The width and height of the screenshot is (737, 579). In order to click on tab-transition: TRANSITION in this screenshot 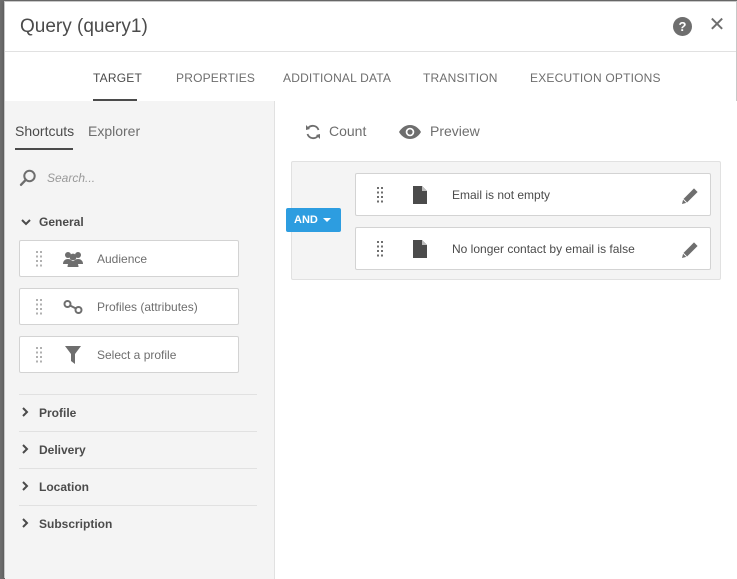, I will do `click(460, 78)`.